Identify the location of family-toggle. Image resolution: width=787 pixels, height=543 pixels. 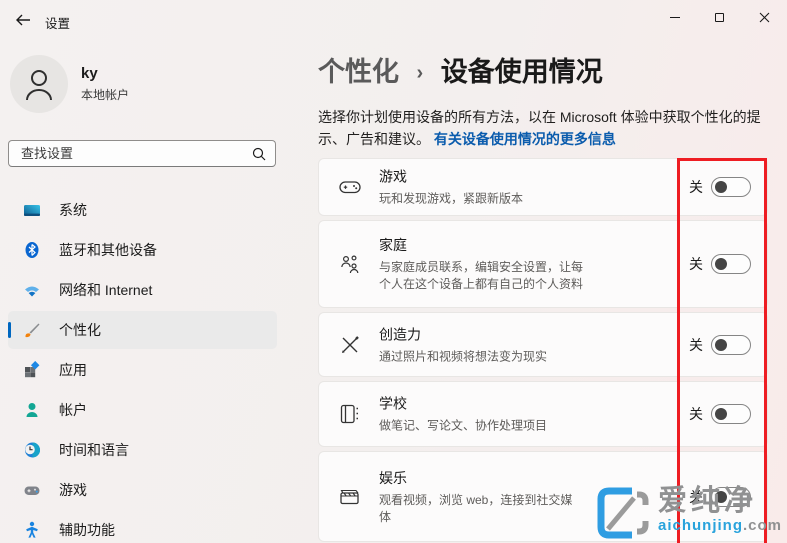
(731, 264).